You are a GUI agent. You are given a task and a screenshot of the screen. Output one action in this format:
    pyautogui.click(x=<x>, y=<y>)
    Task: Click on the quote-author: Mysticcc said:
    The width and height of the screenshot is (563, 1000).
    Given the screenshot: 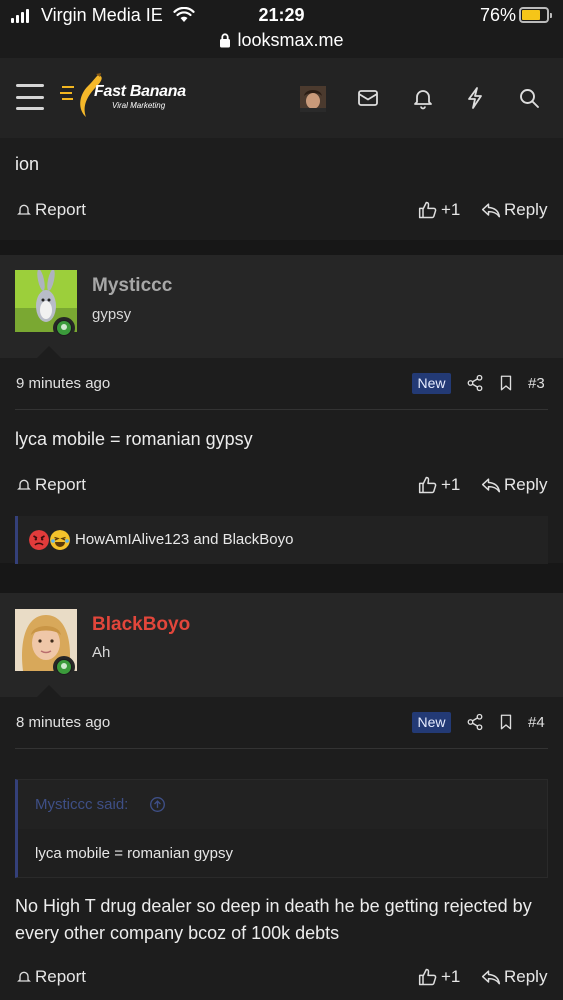 What is the action you would take?
    pyautogui.click(x=81, y=804)
    